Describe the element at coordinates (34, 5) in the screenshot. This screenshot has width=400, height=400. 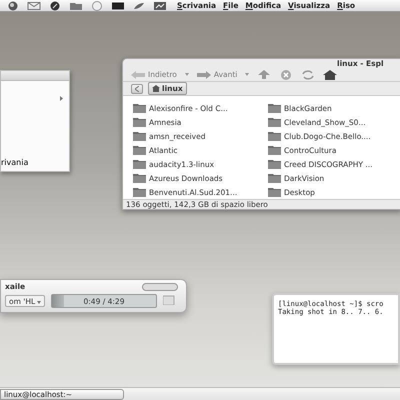
I see `envelope-icon` at that location.